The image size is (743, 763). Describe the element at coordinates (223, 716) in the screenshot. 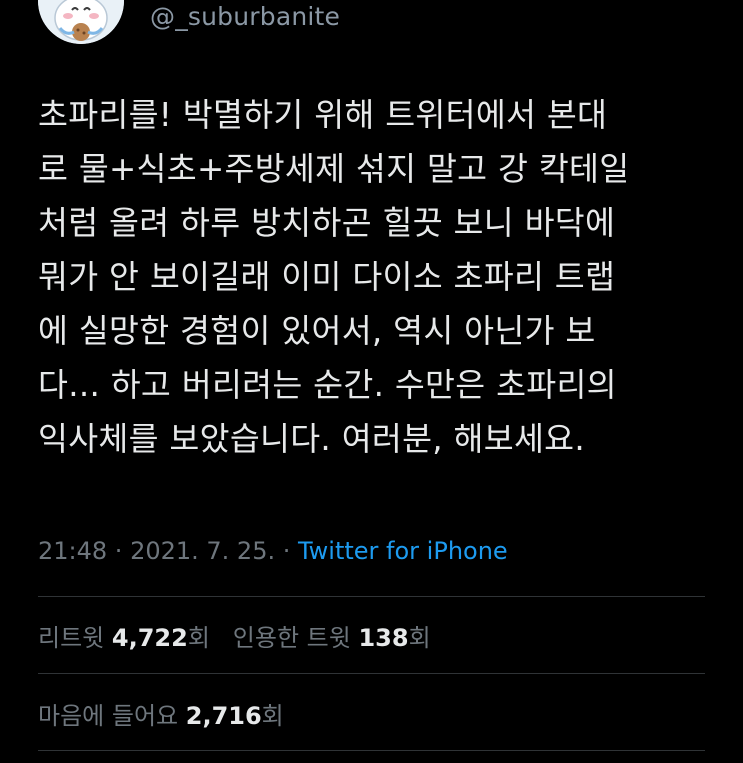

I see `likes-count: 2,716` at that location.